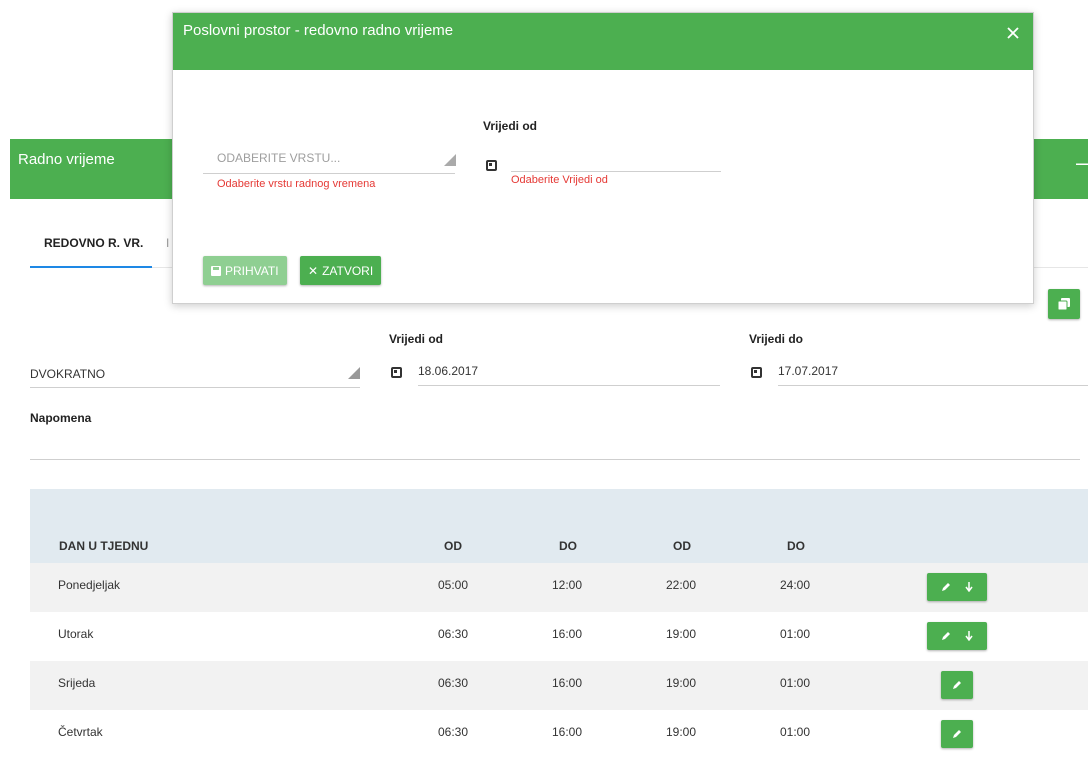 The width and height of the screenshot is (1088, 759). Describe the element at coordinates (91, 267) in the screenshot. I see `tab-active-indicator` at that location.